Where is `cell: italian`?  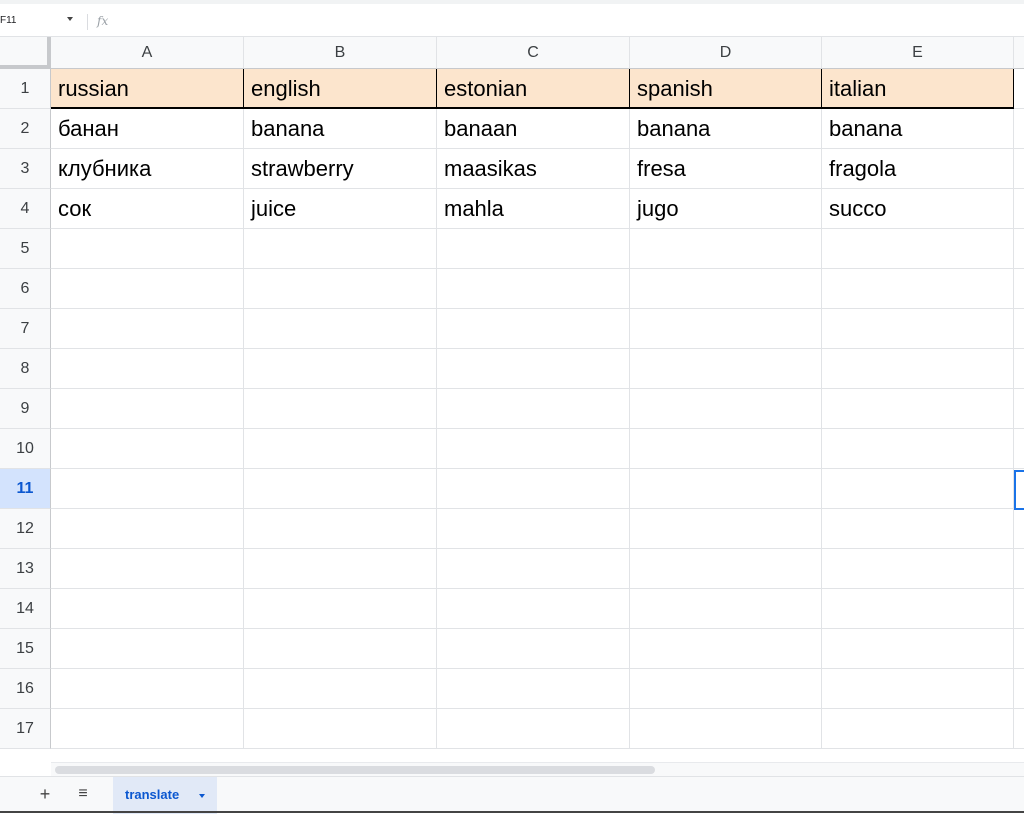
cell: italian is located at coordinates (918, 89).